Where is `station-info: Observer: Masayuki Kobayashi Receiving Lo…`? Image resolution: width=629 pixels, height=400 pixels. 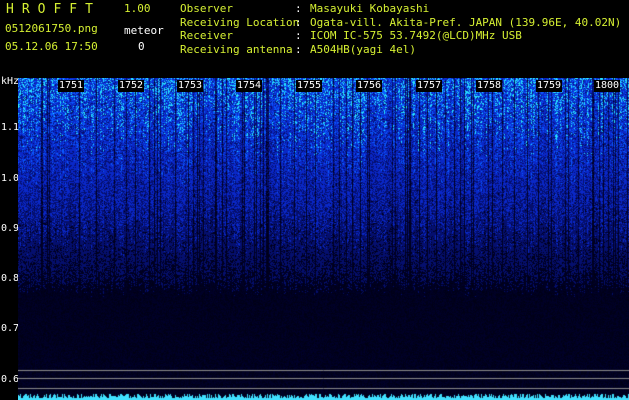 station-info: Observer: Masayuki Kobayashi Receiving Lo… is located at coordinates (400, 29).